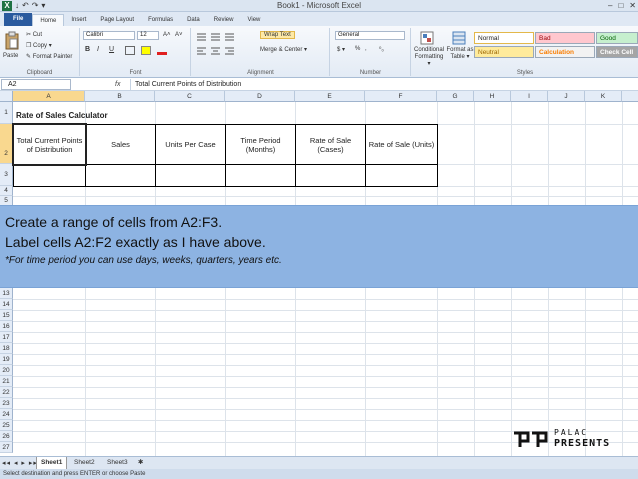 The width and height of the screenshot is (638, 479). Describe the element at coordinates (401, 144) in the screenshot. I see `header-cell-f2: Rate of Sale (Units)` at that location.